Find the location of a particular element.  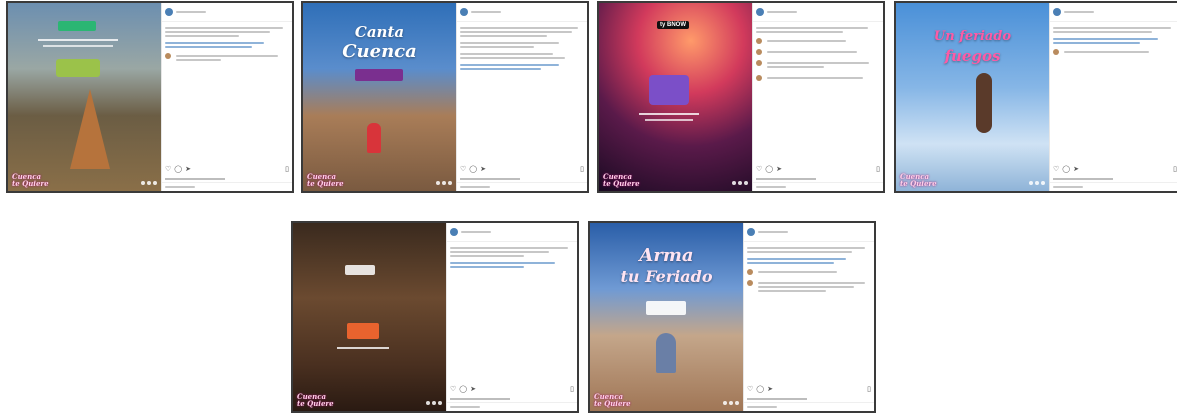

title-line-1: Canta is located at coordinates (379, 32).